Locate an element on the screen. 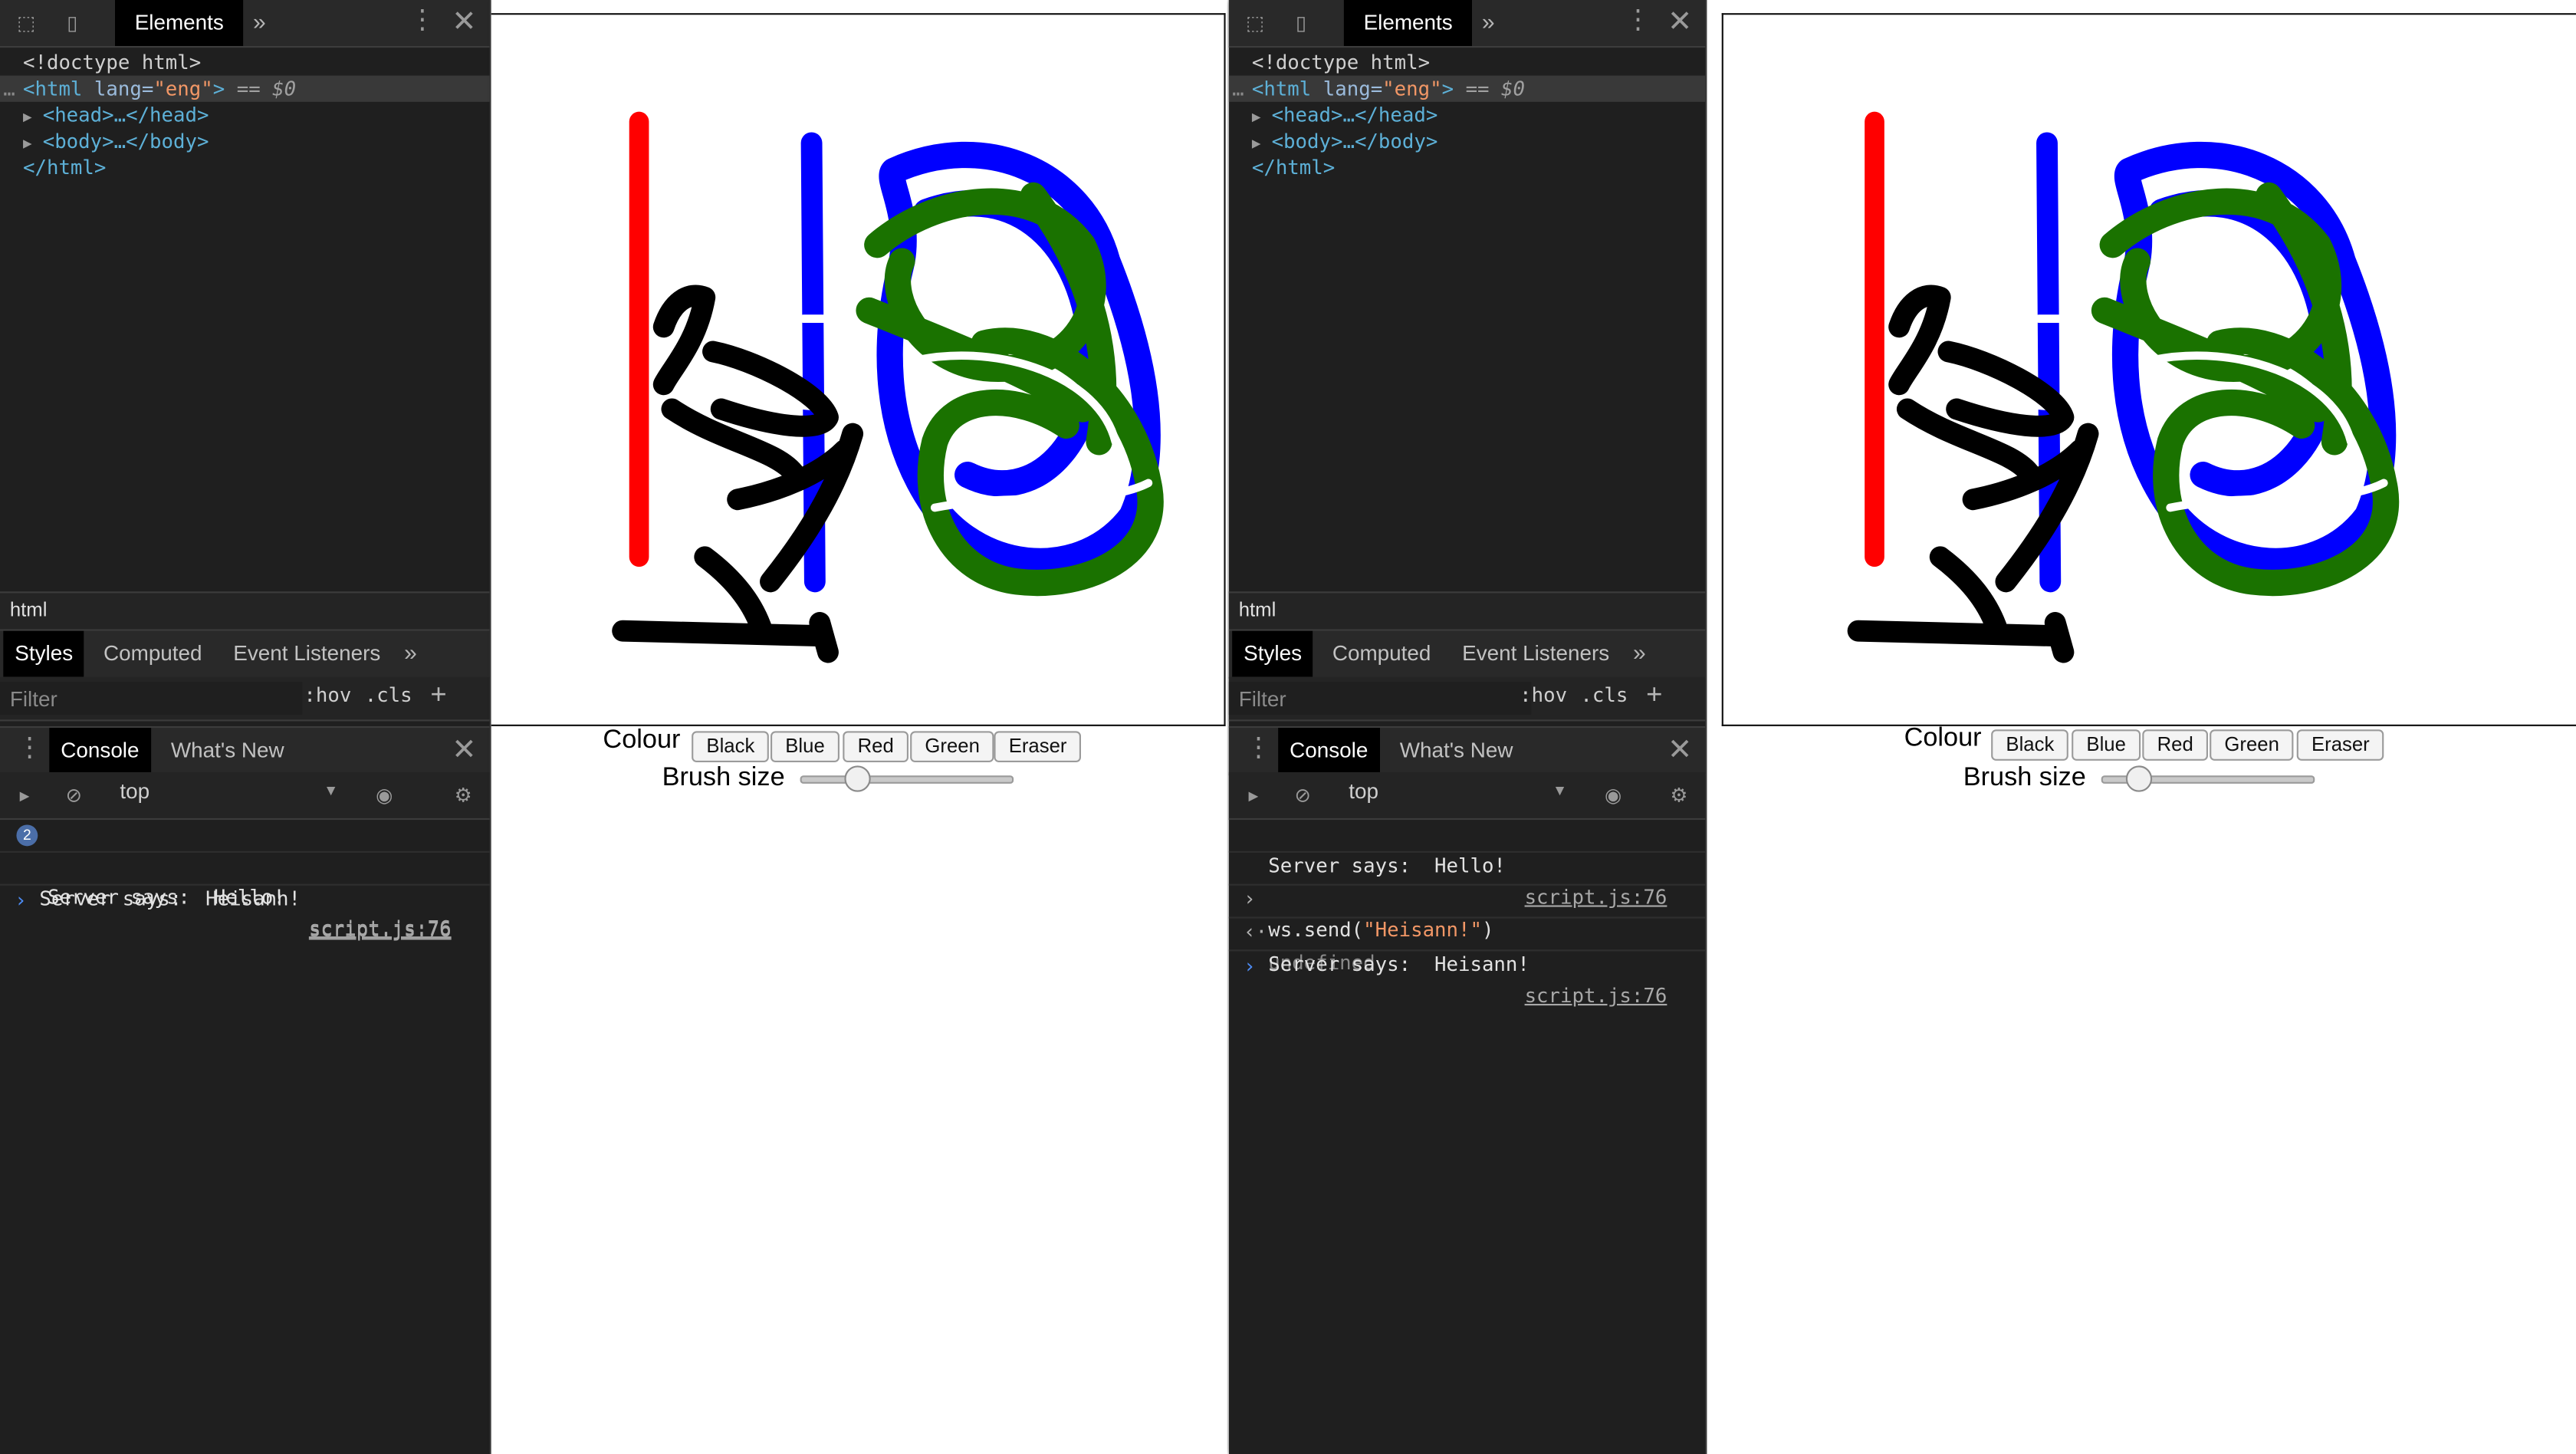 This screenshot has height=1454, width=2576. repeat-count-badge: 2 is located at coordinates (27, 835).